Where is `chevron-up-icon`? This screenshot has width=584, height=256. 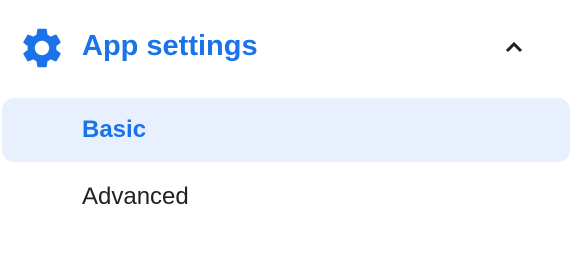 chevron-up-icon is located at coordinates (514, 47).